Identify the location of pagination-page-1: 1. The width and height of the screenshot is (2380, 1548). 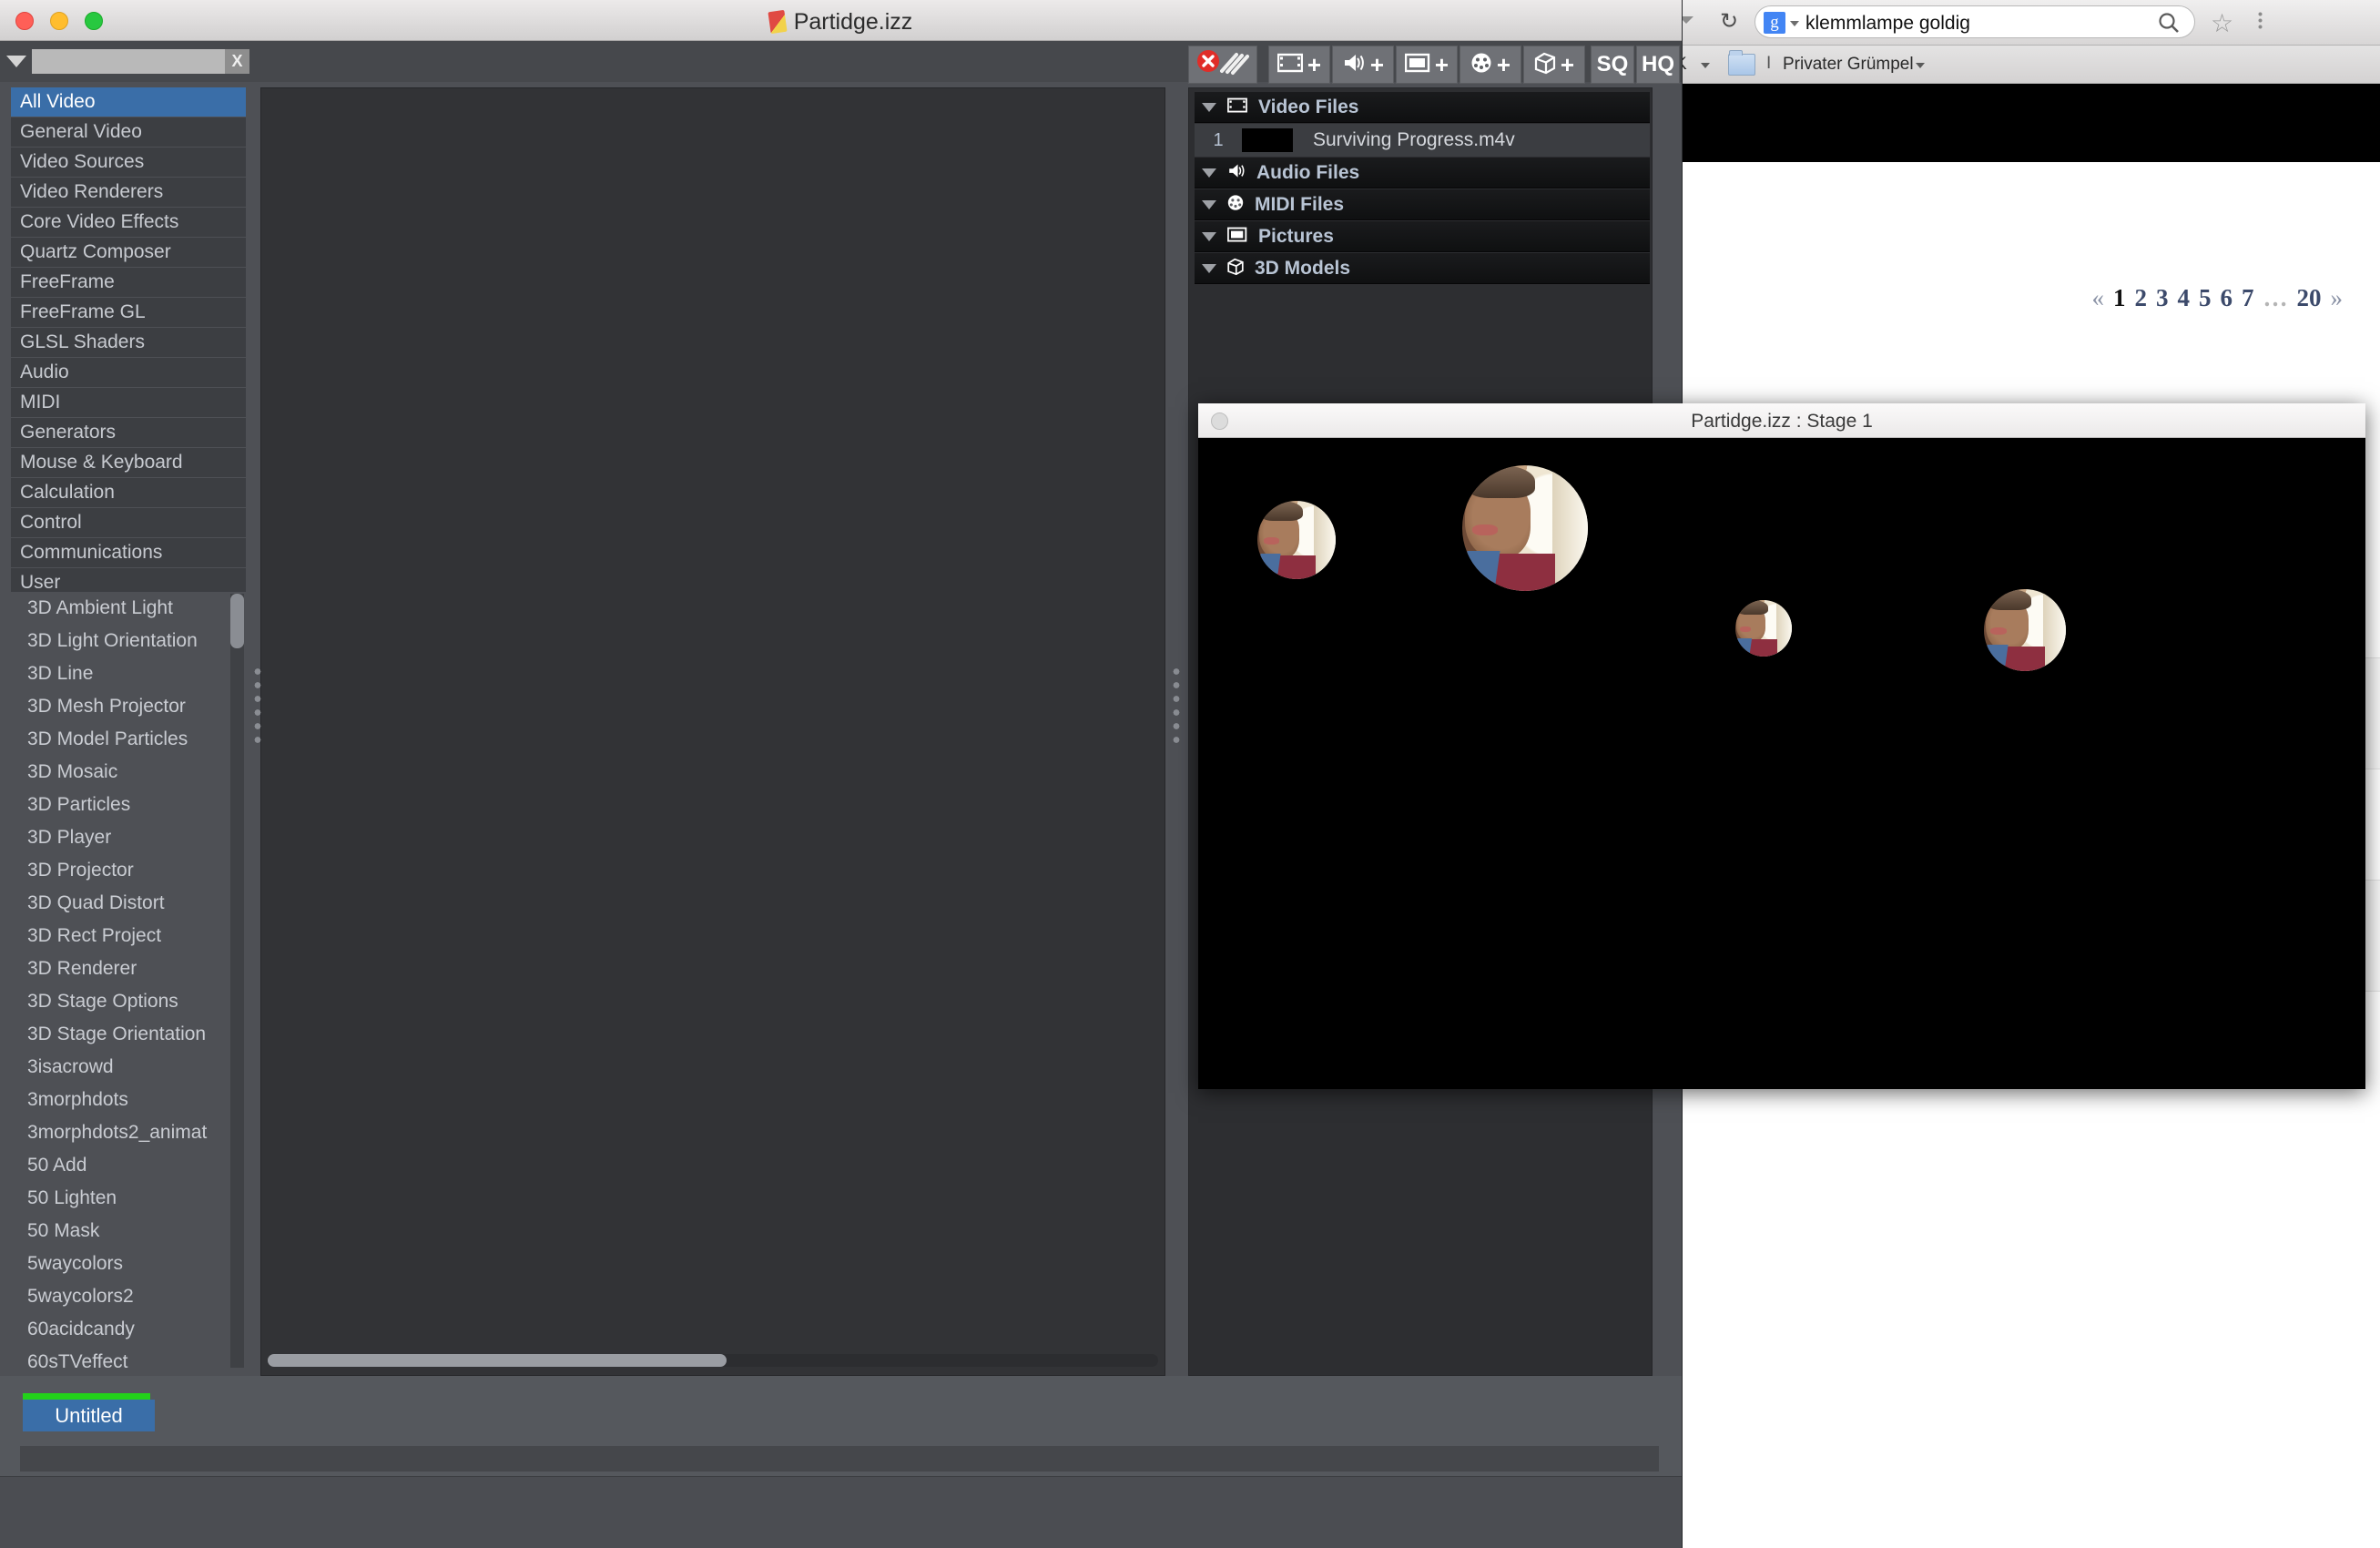
(2119, 297).